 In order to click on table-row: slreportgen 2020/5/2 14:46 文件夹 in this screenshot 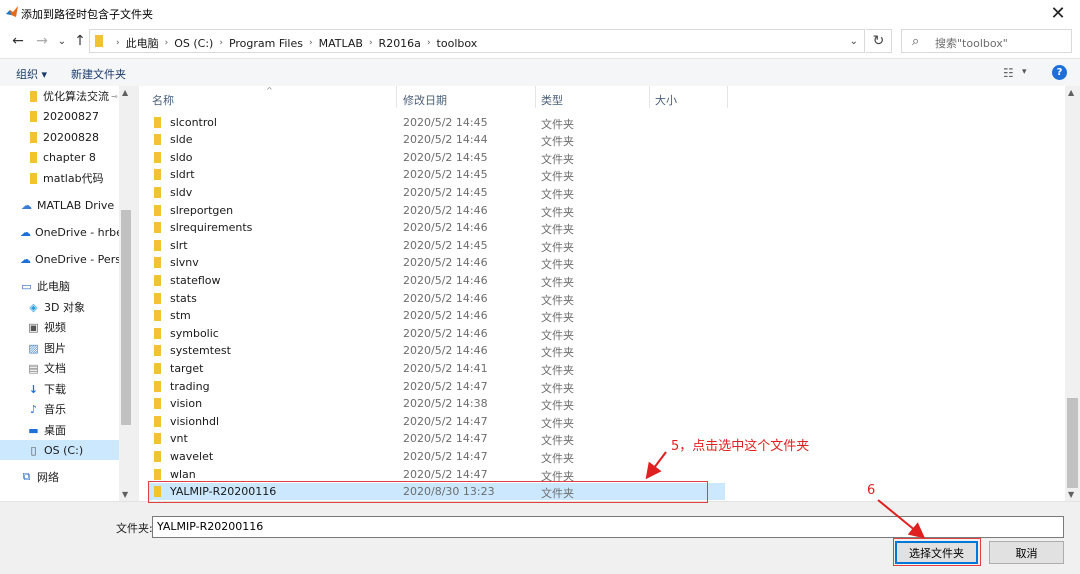, I will do `click(436, 210)`.